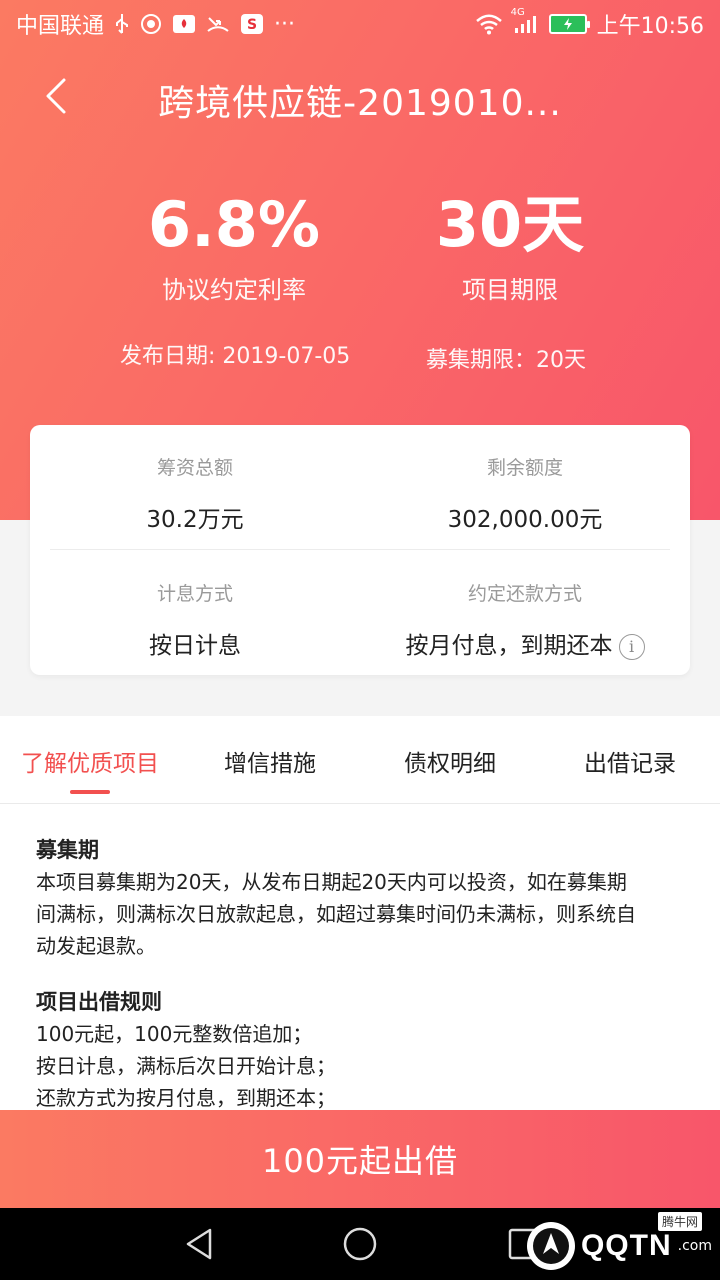 Image resolution: width=720 pixels, height=1280 pixels. I want to click on status-bar: 中国联通 S ··· 4G 上午10:56, so click(360, 24).